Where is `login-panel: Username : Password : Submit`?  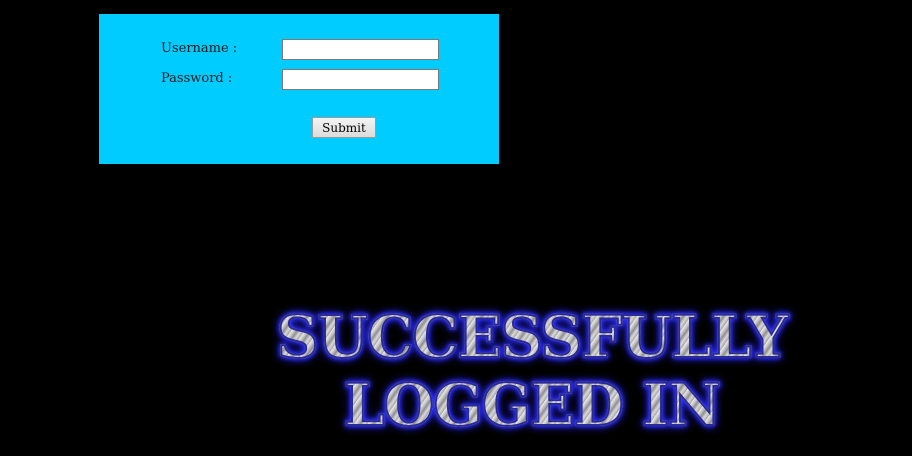
login-panel: Username : Password : Submit is located at coordinates (299, 89).